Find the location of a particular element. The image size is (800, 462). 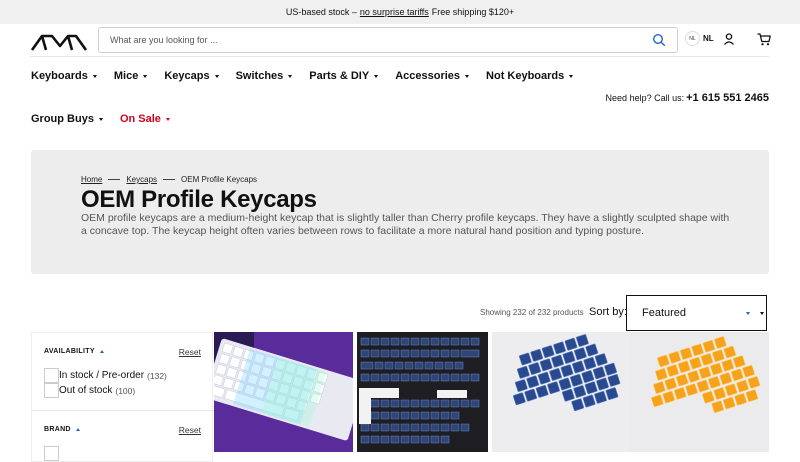

language-selector: NL is located at coordinates (708, 38).